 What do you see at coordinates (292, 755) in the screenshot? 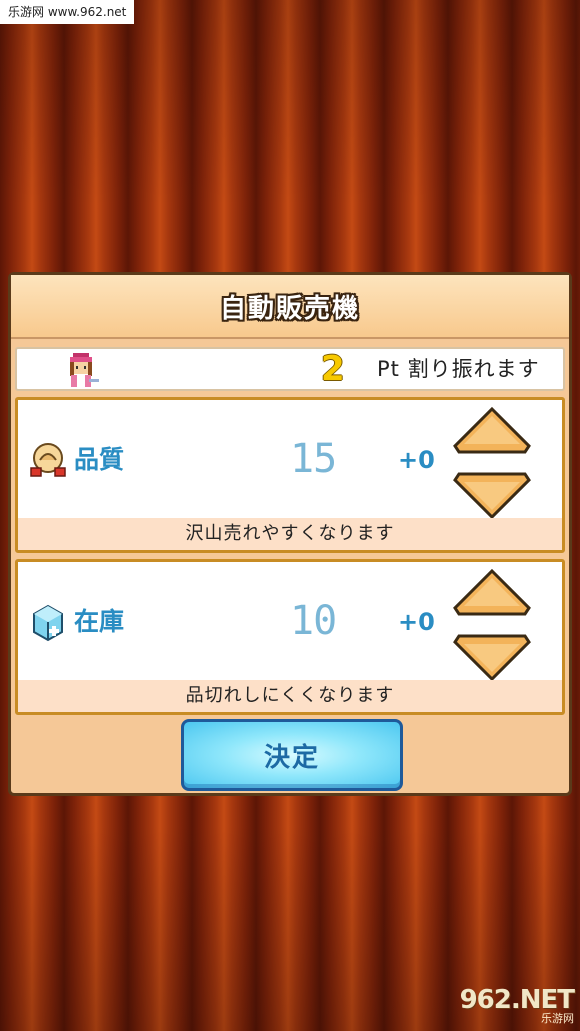
I see `confirm-button: 決定` at bounding box center [292, 755].